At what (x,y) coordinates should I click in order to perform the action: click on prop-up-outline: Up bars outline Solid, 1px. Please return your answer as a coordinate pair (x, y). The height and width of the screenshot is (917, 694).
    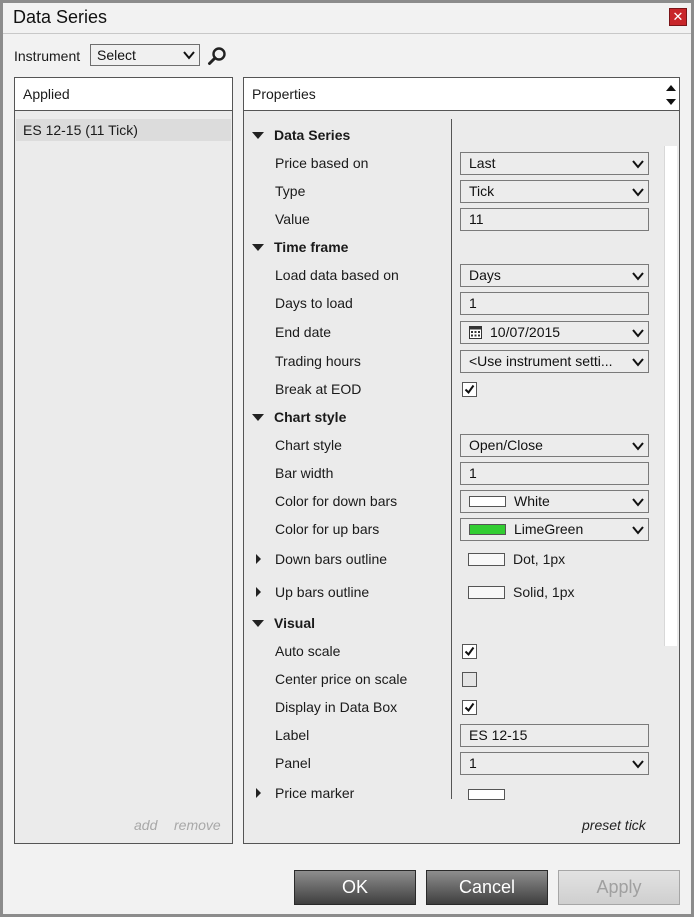
    Looking at the image, I should click on (453, 593).